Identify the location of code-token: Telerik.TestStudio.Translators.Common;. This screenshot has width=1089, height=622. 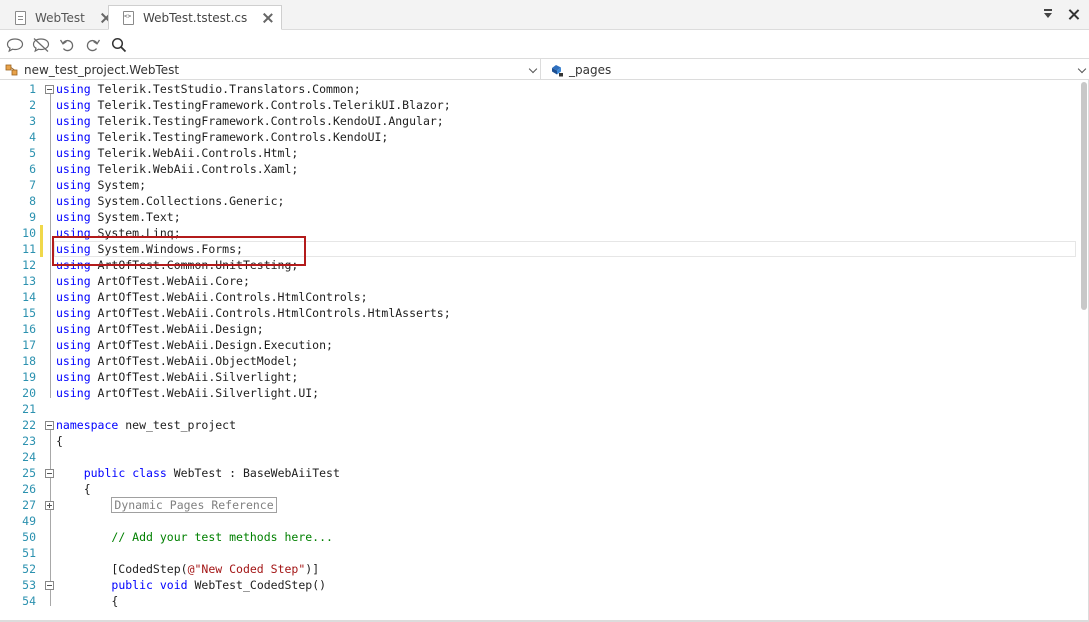
(225, 89).